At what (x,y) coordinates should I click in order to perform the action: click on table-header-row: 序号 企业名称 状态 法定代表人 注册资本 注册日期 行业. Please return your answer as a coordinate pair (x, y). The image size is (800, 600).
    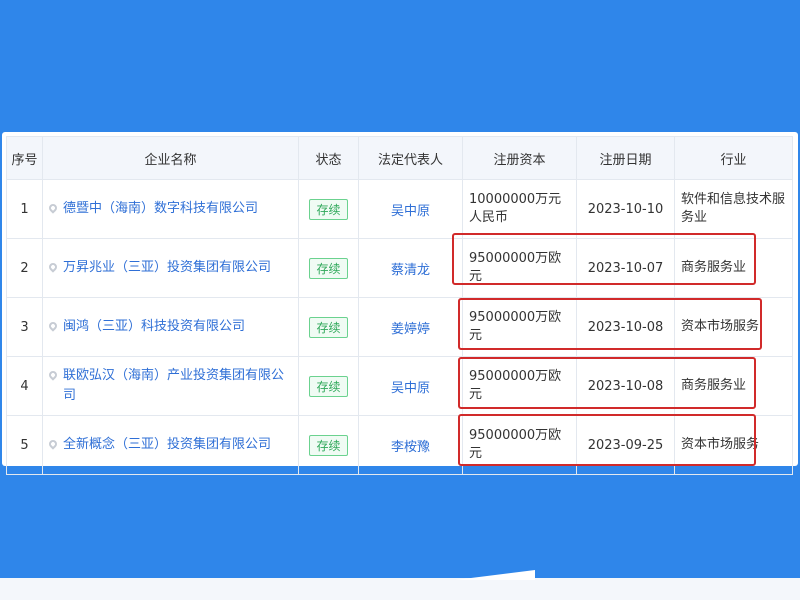
    Looking at the image, I should click on (399, 158).